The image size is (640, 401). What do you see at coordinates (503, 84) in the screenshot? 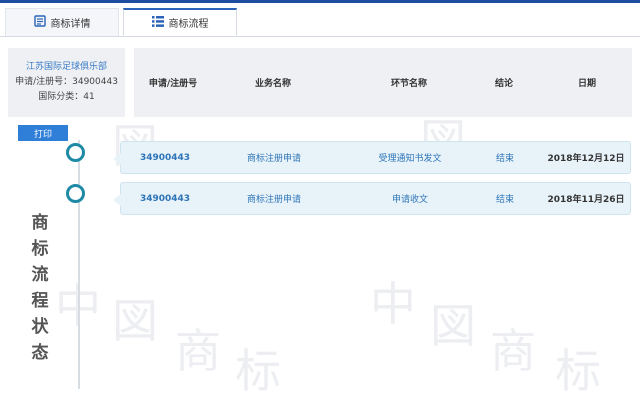
I see `column-header-result: 结论` at bounding box center [503, 84].